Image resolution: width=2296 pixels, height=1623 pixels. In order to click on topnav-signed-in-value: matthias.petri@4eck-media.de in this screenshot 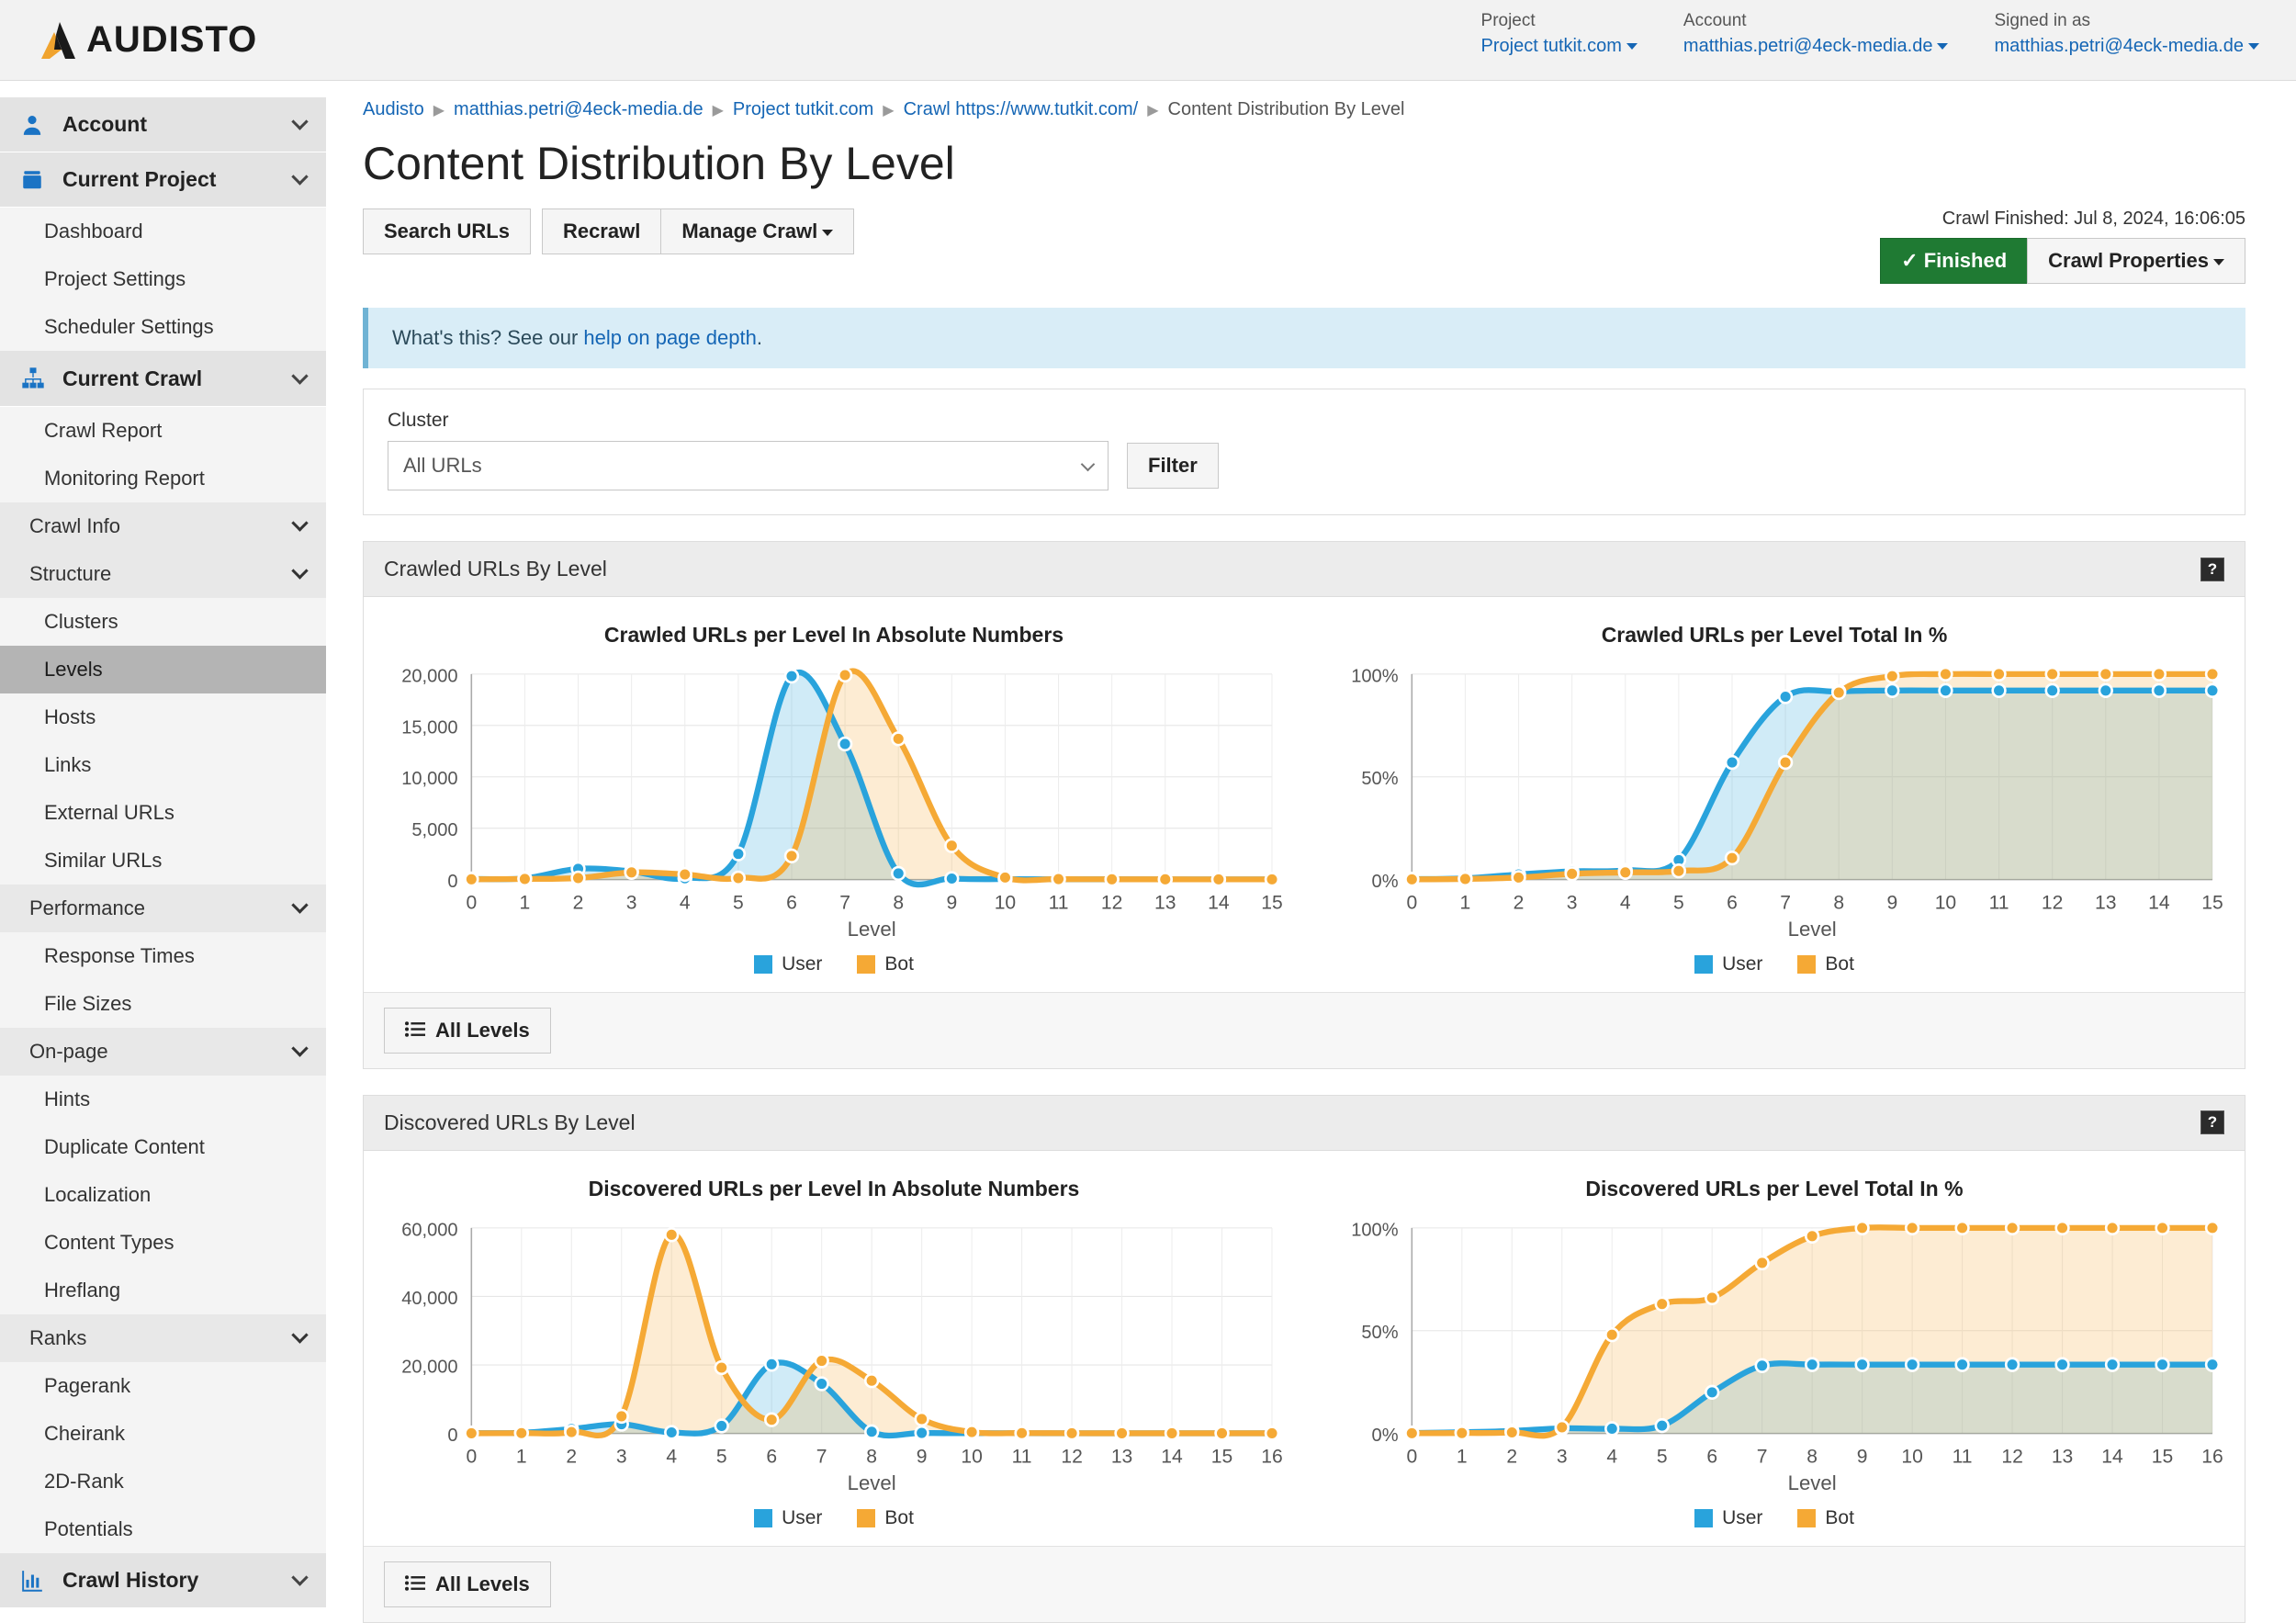, I will do `click(2126, 46)`.